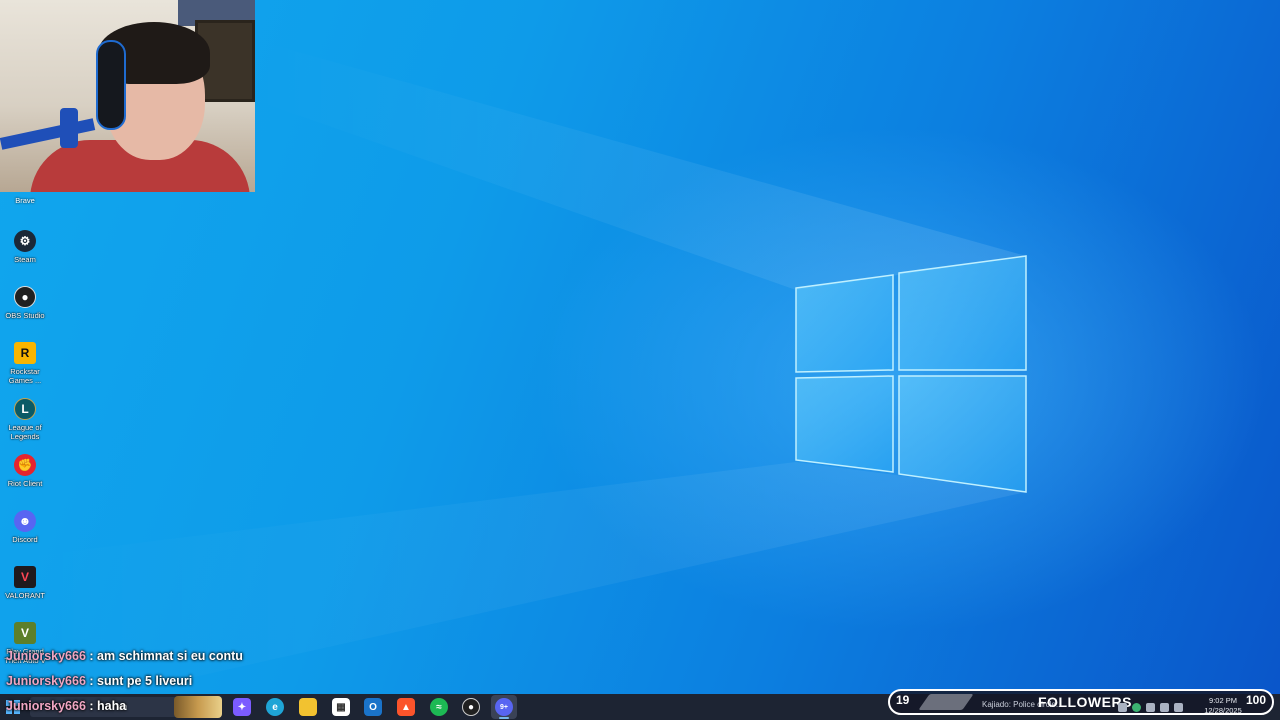  What do you see at coordinates (25, 353) in the screenshot?
I see `rockstar-icon: R` at bounding box center [25, 353].